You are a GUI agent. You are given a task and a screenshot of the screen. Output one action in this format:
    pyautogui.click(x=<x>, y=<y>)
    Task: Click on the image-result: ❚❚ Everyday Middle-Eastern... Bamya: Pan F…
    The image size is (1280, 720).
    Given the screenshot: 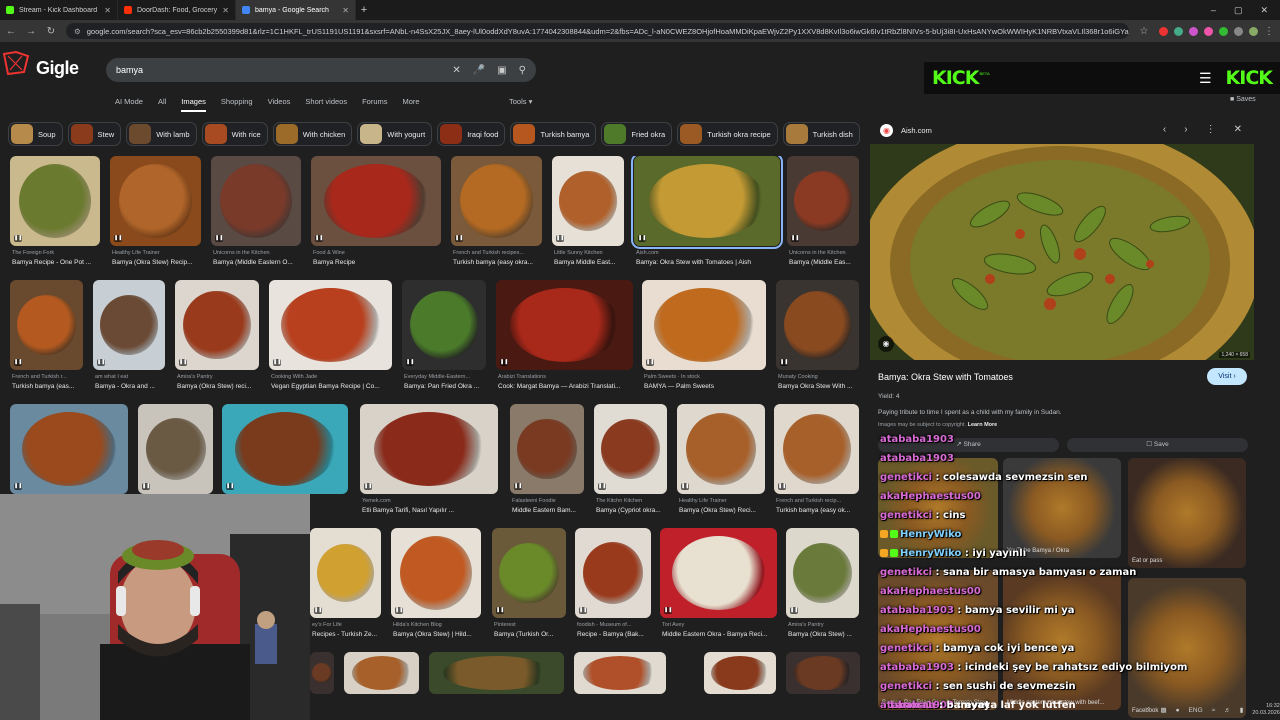 What is the action you would take?
    pyautogui.click(x=444, y=340)
    